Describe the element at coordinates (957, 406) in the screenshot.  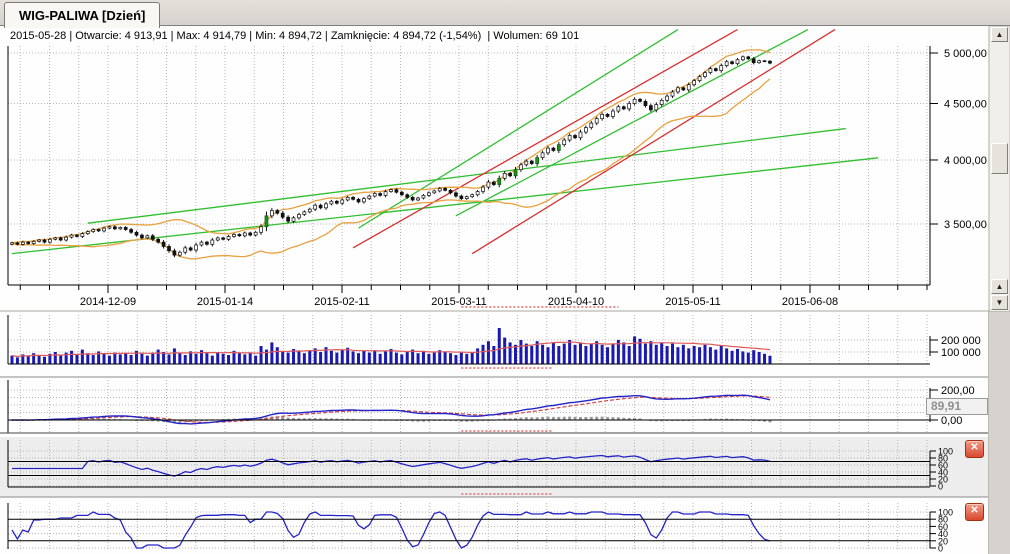
I see `macd-last-value-badge: 89,91` at that location.